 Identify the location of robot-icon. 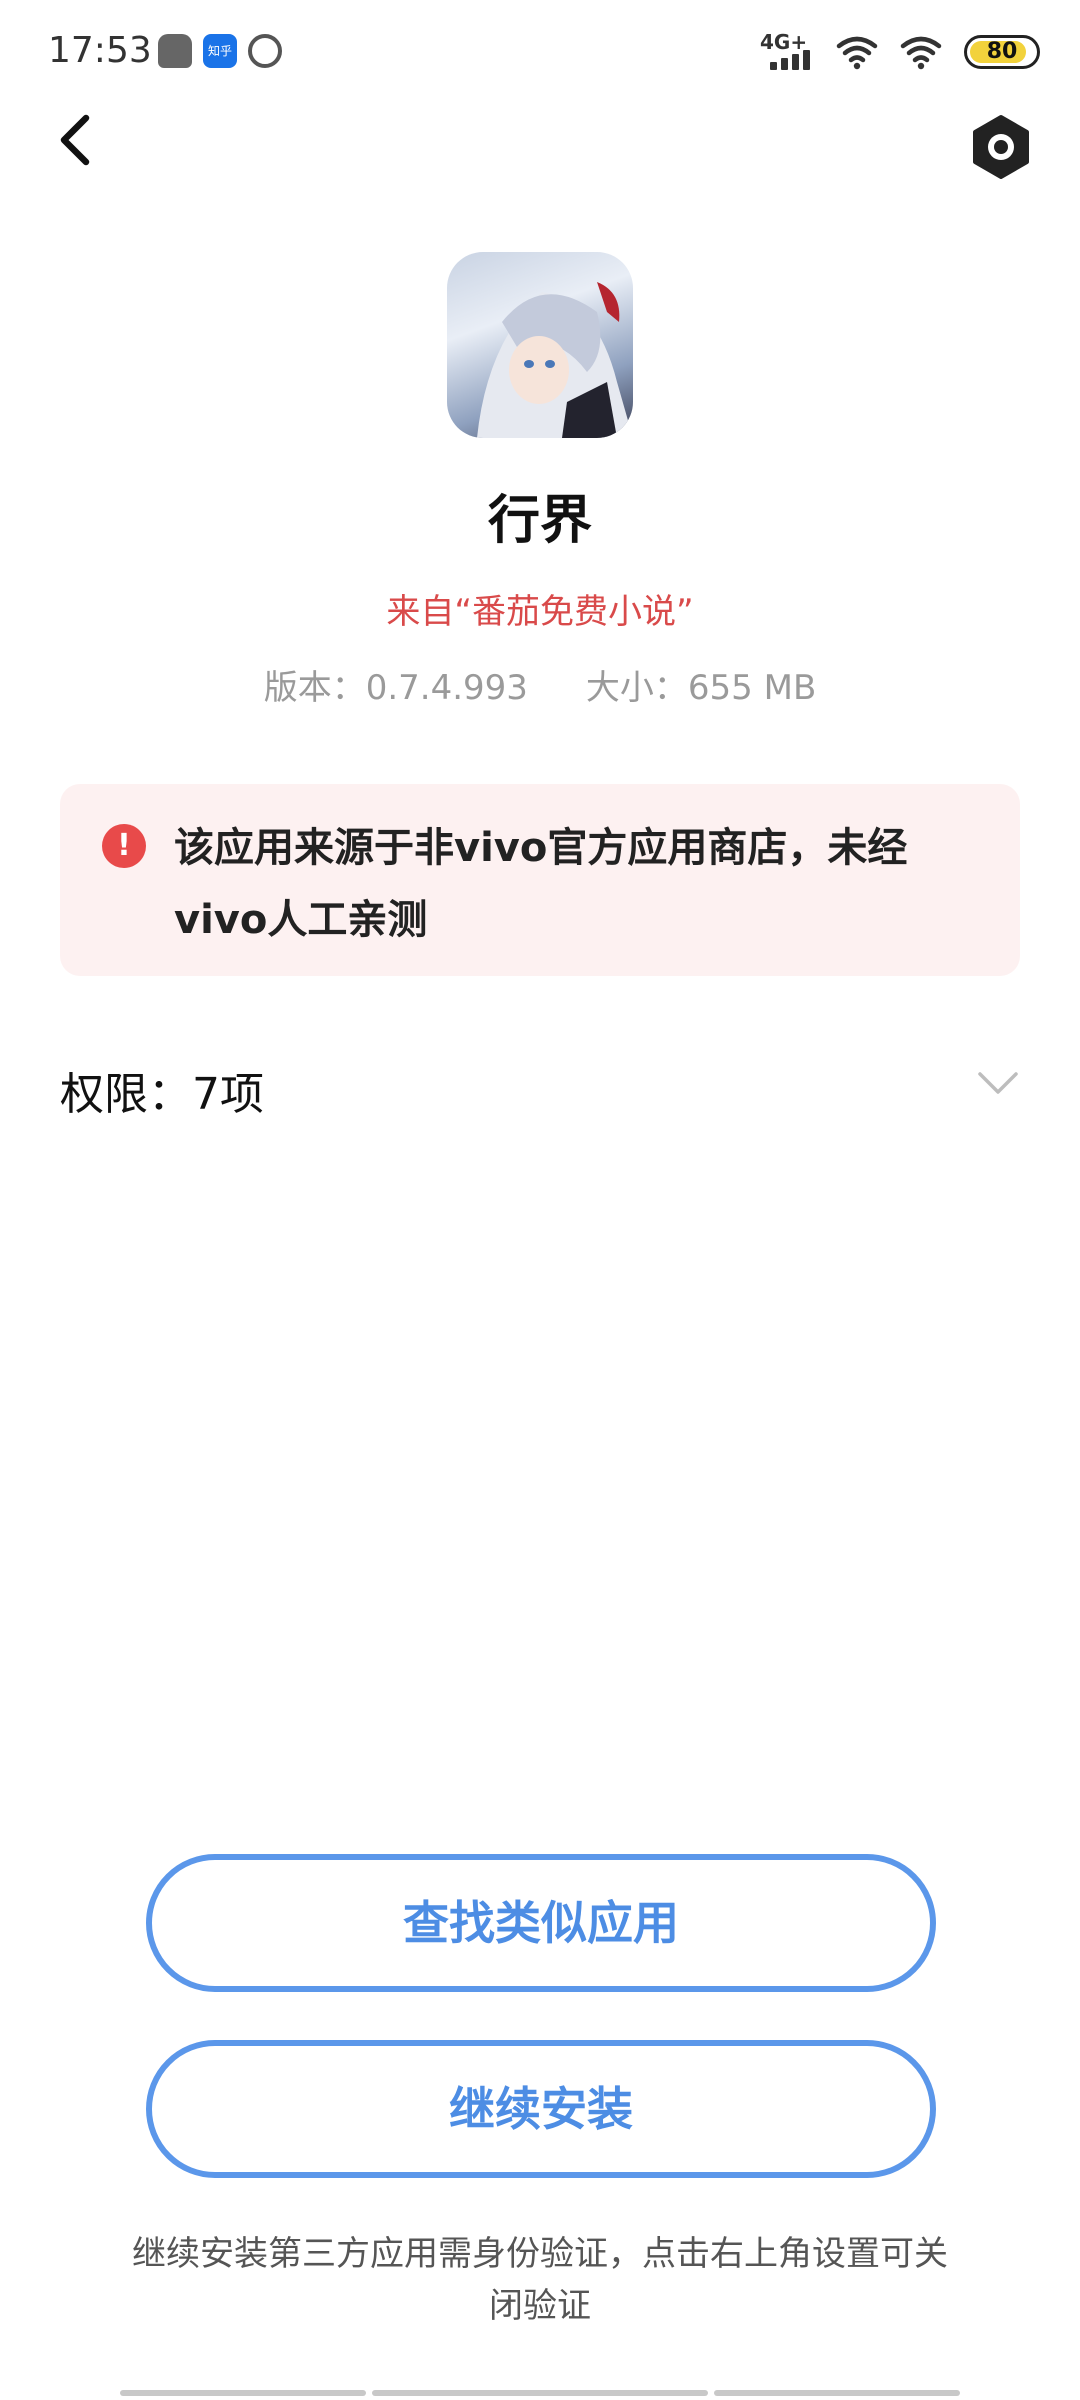
(175, 51).